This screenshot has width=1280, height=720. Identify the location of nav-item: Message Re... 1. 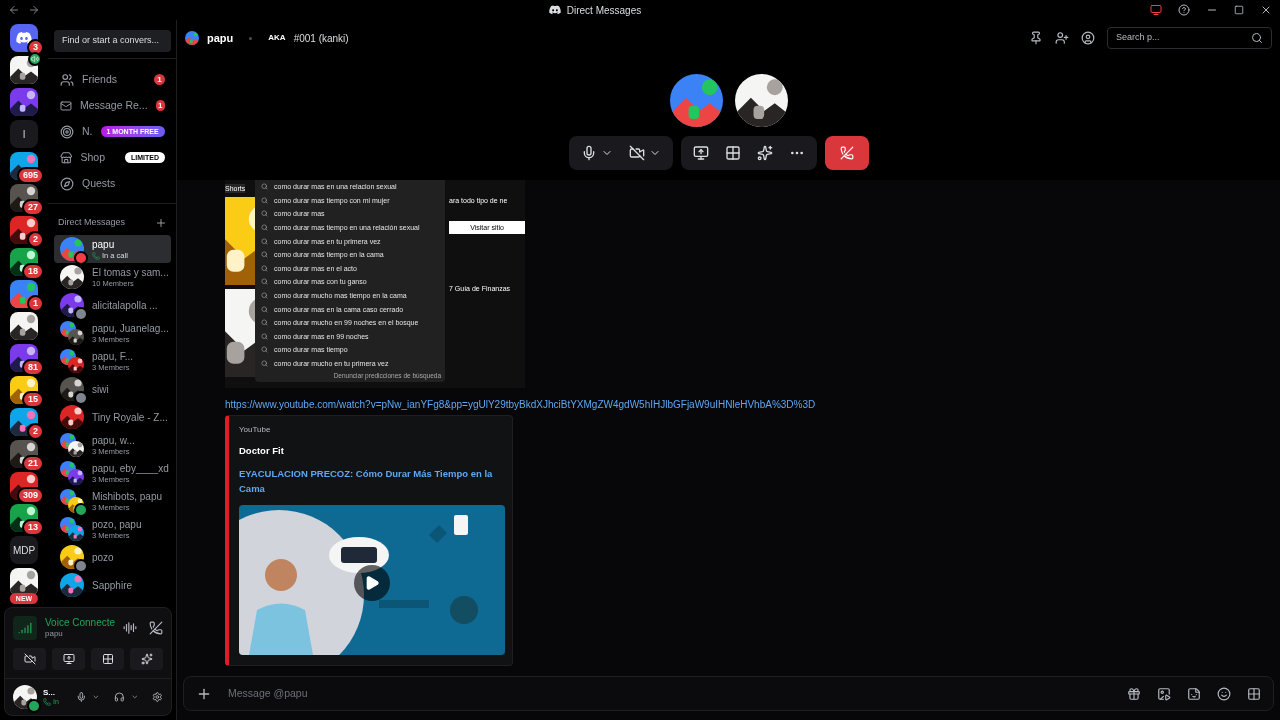
(112, 105).